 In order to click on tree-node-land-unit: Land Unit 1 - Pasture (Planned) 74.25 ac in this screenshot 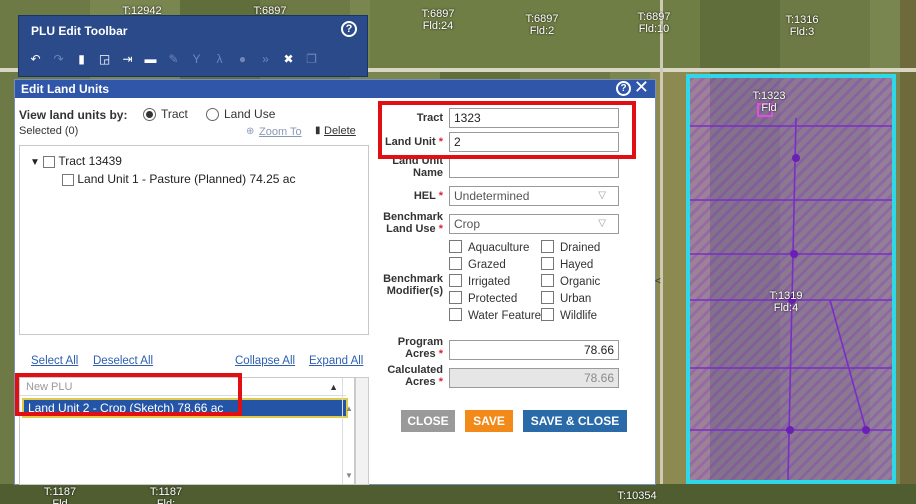, I will do `click(178, 179)`.